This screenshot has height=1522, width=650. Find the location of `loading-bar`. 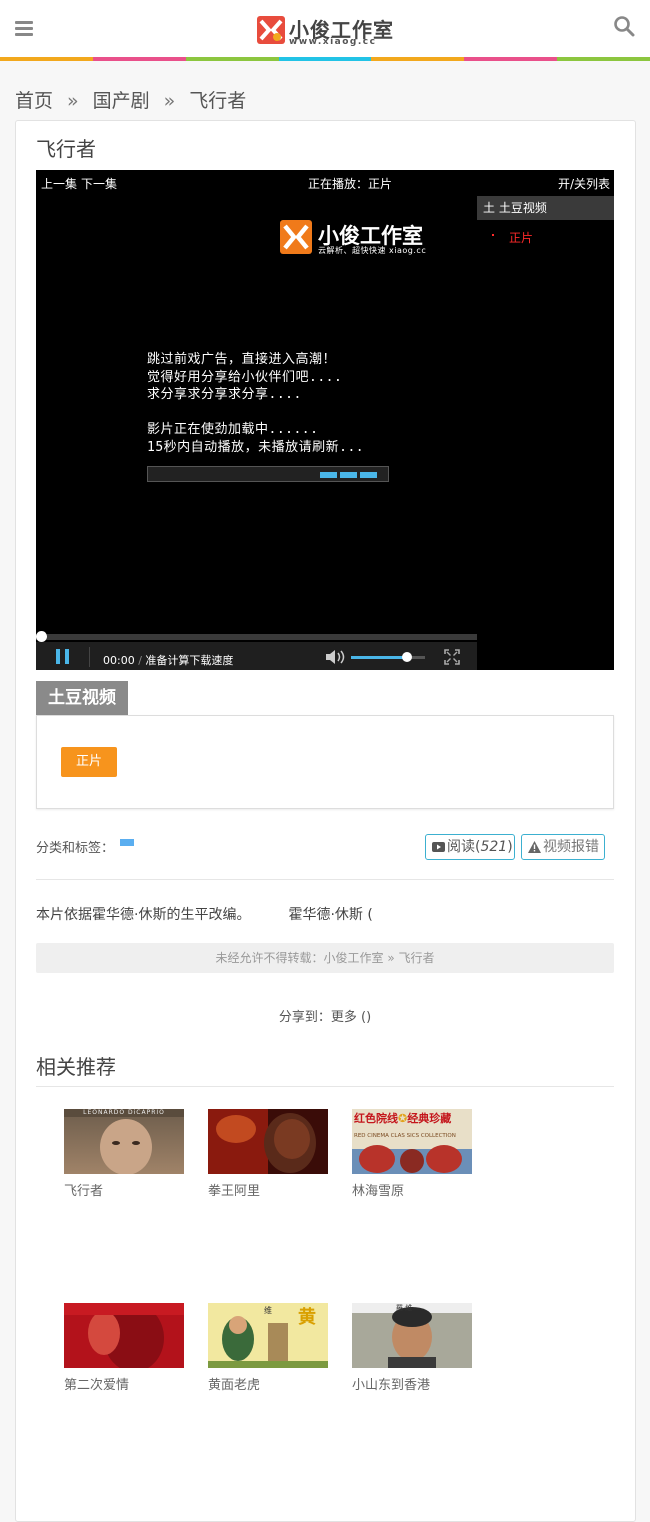

loading-bar is located at coordinates (268, 474).